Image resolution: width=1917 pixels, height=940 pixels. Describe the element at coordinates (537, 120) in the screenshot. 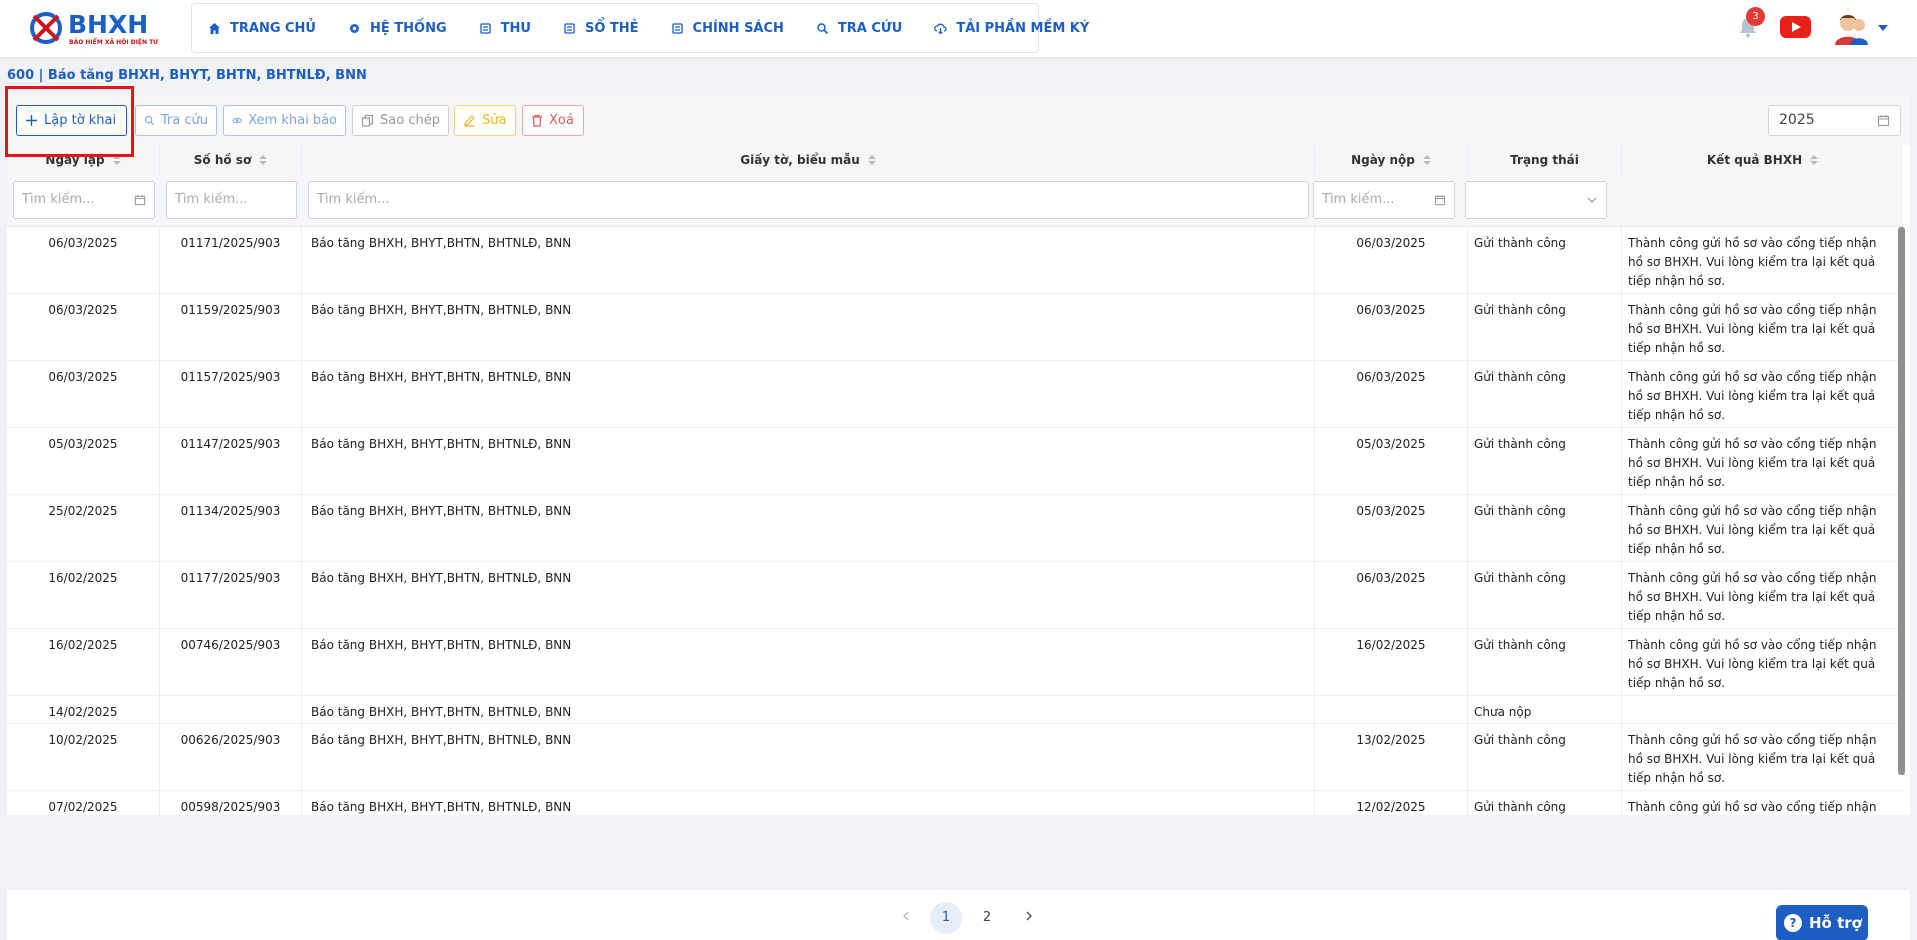

I see `trash-icon` at that location.